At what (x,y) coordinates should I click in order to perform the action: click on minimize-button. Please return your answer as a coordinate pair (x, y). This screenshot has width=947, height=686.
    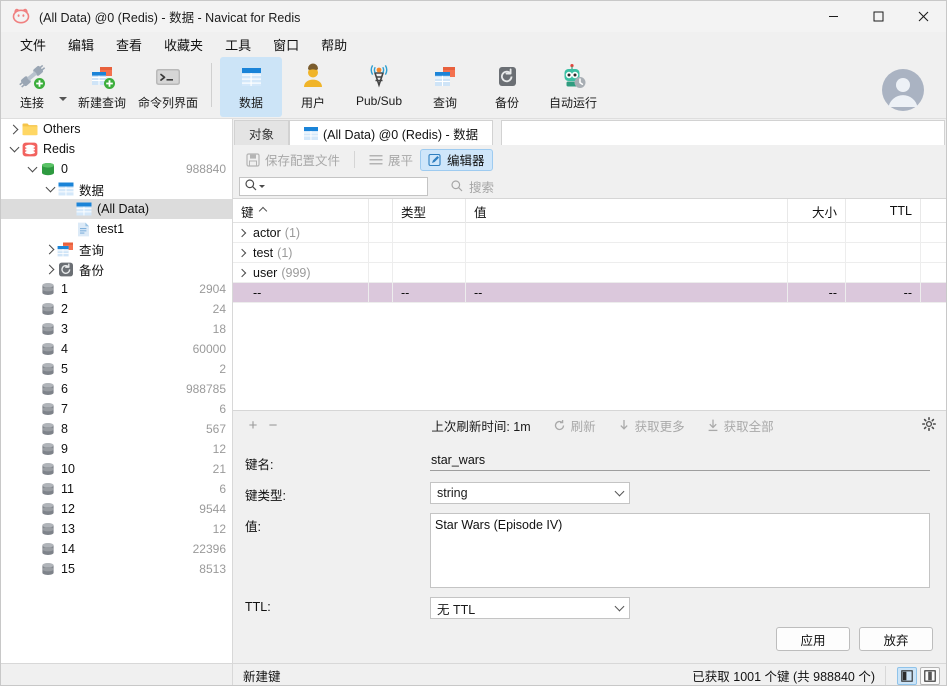
    Looking at the image, I should click on (833, 16).